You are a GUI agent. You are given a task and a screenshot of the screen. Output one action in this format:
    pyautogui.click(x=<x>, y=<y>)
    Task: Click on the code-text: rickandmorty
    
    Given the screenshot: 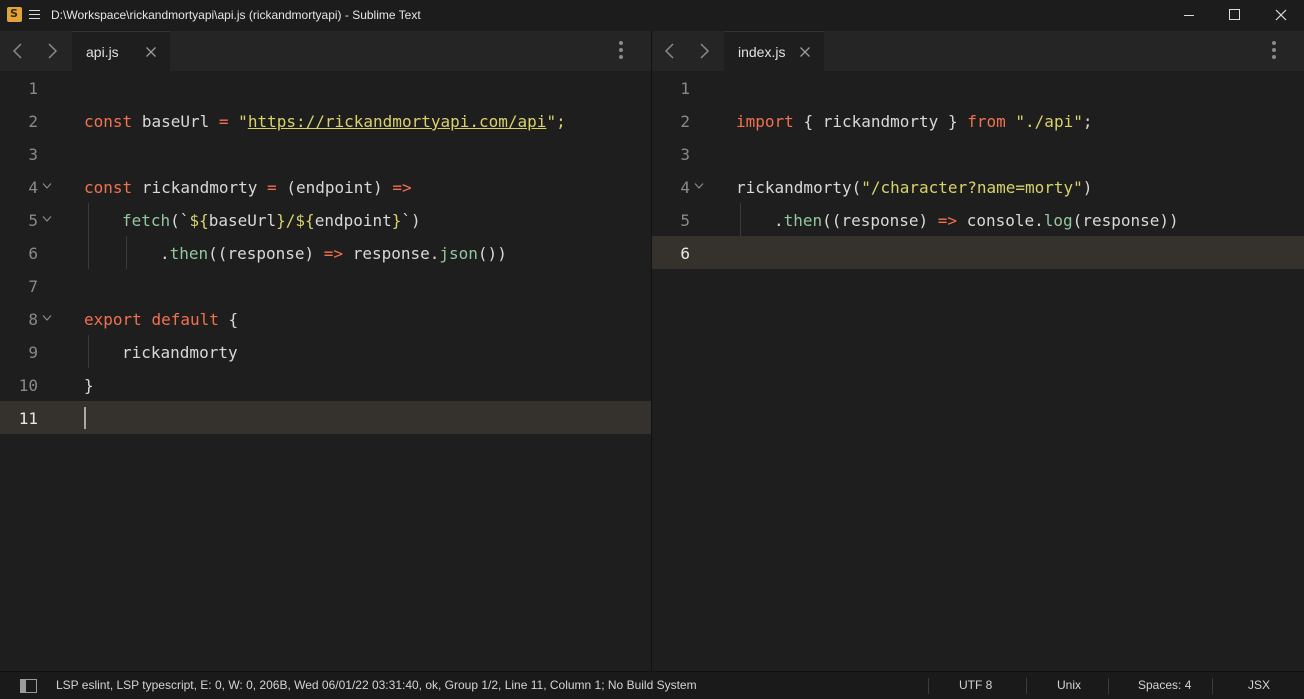 What is the action you would take?
    pyautogui.click(x=180, y=352)
    